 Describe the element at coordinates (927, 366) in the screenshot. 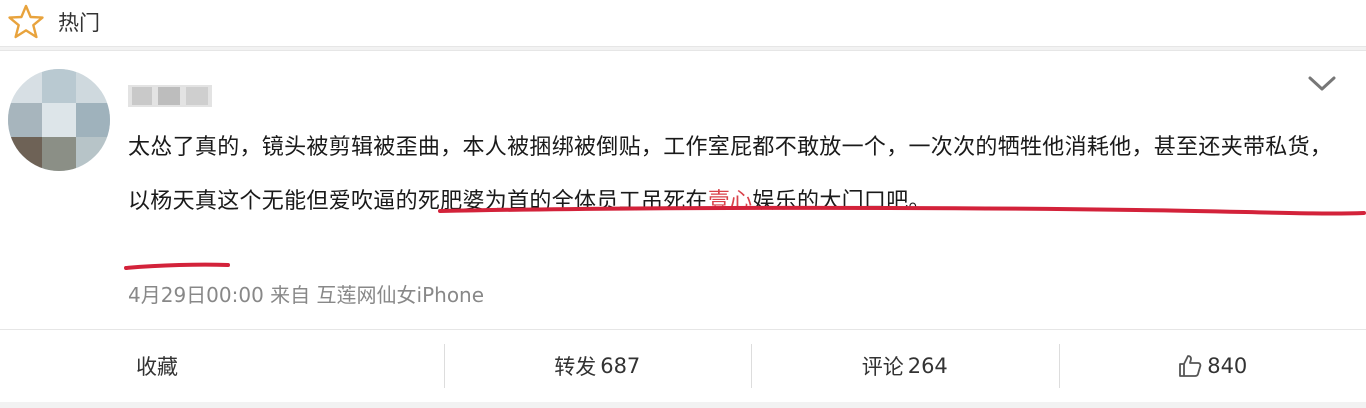

I see `comment-count: 264` at that location.